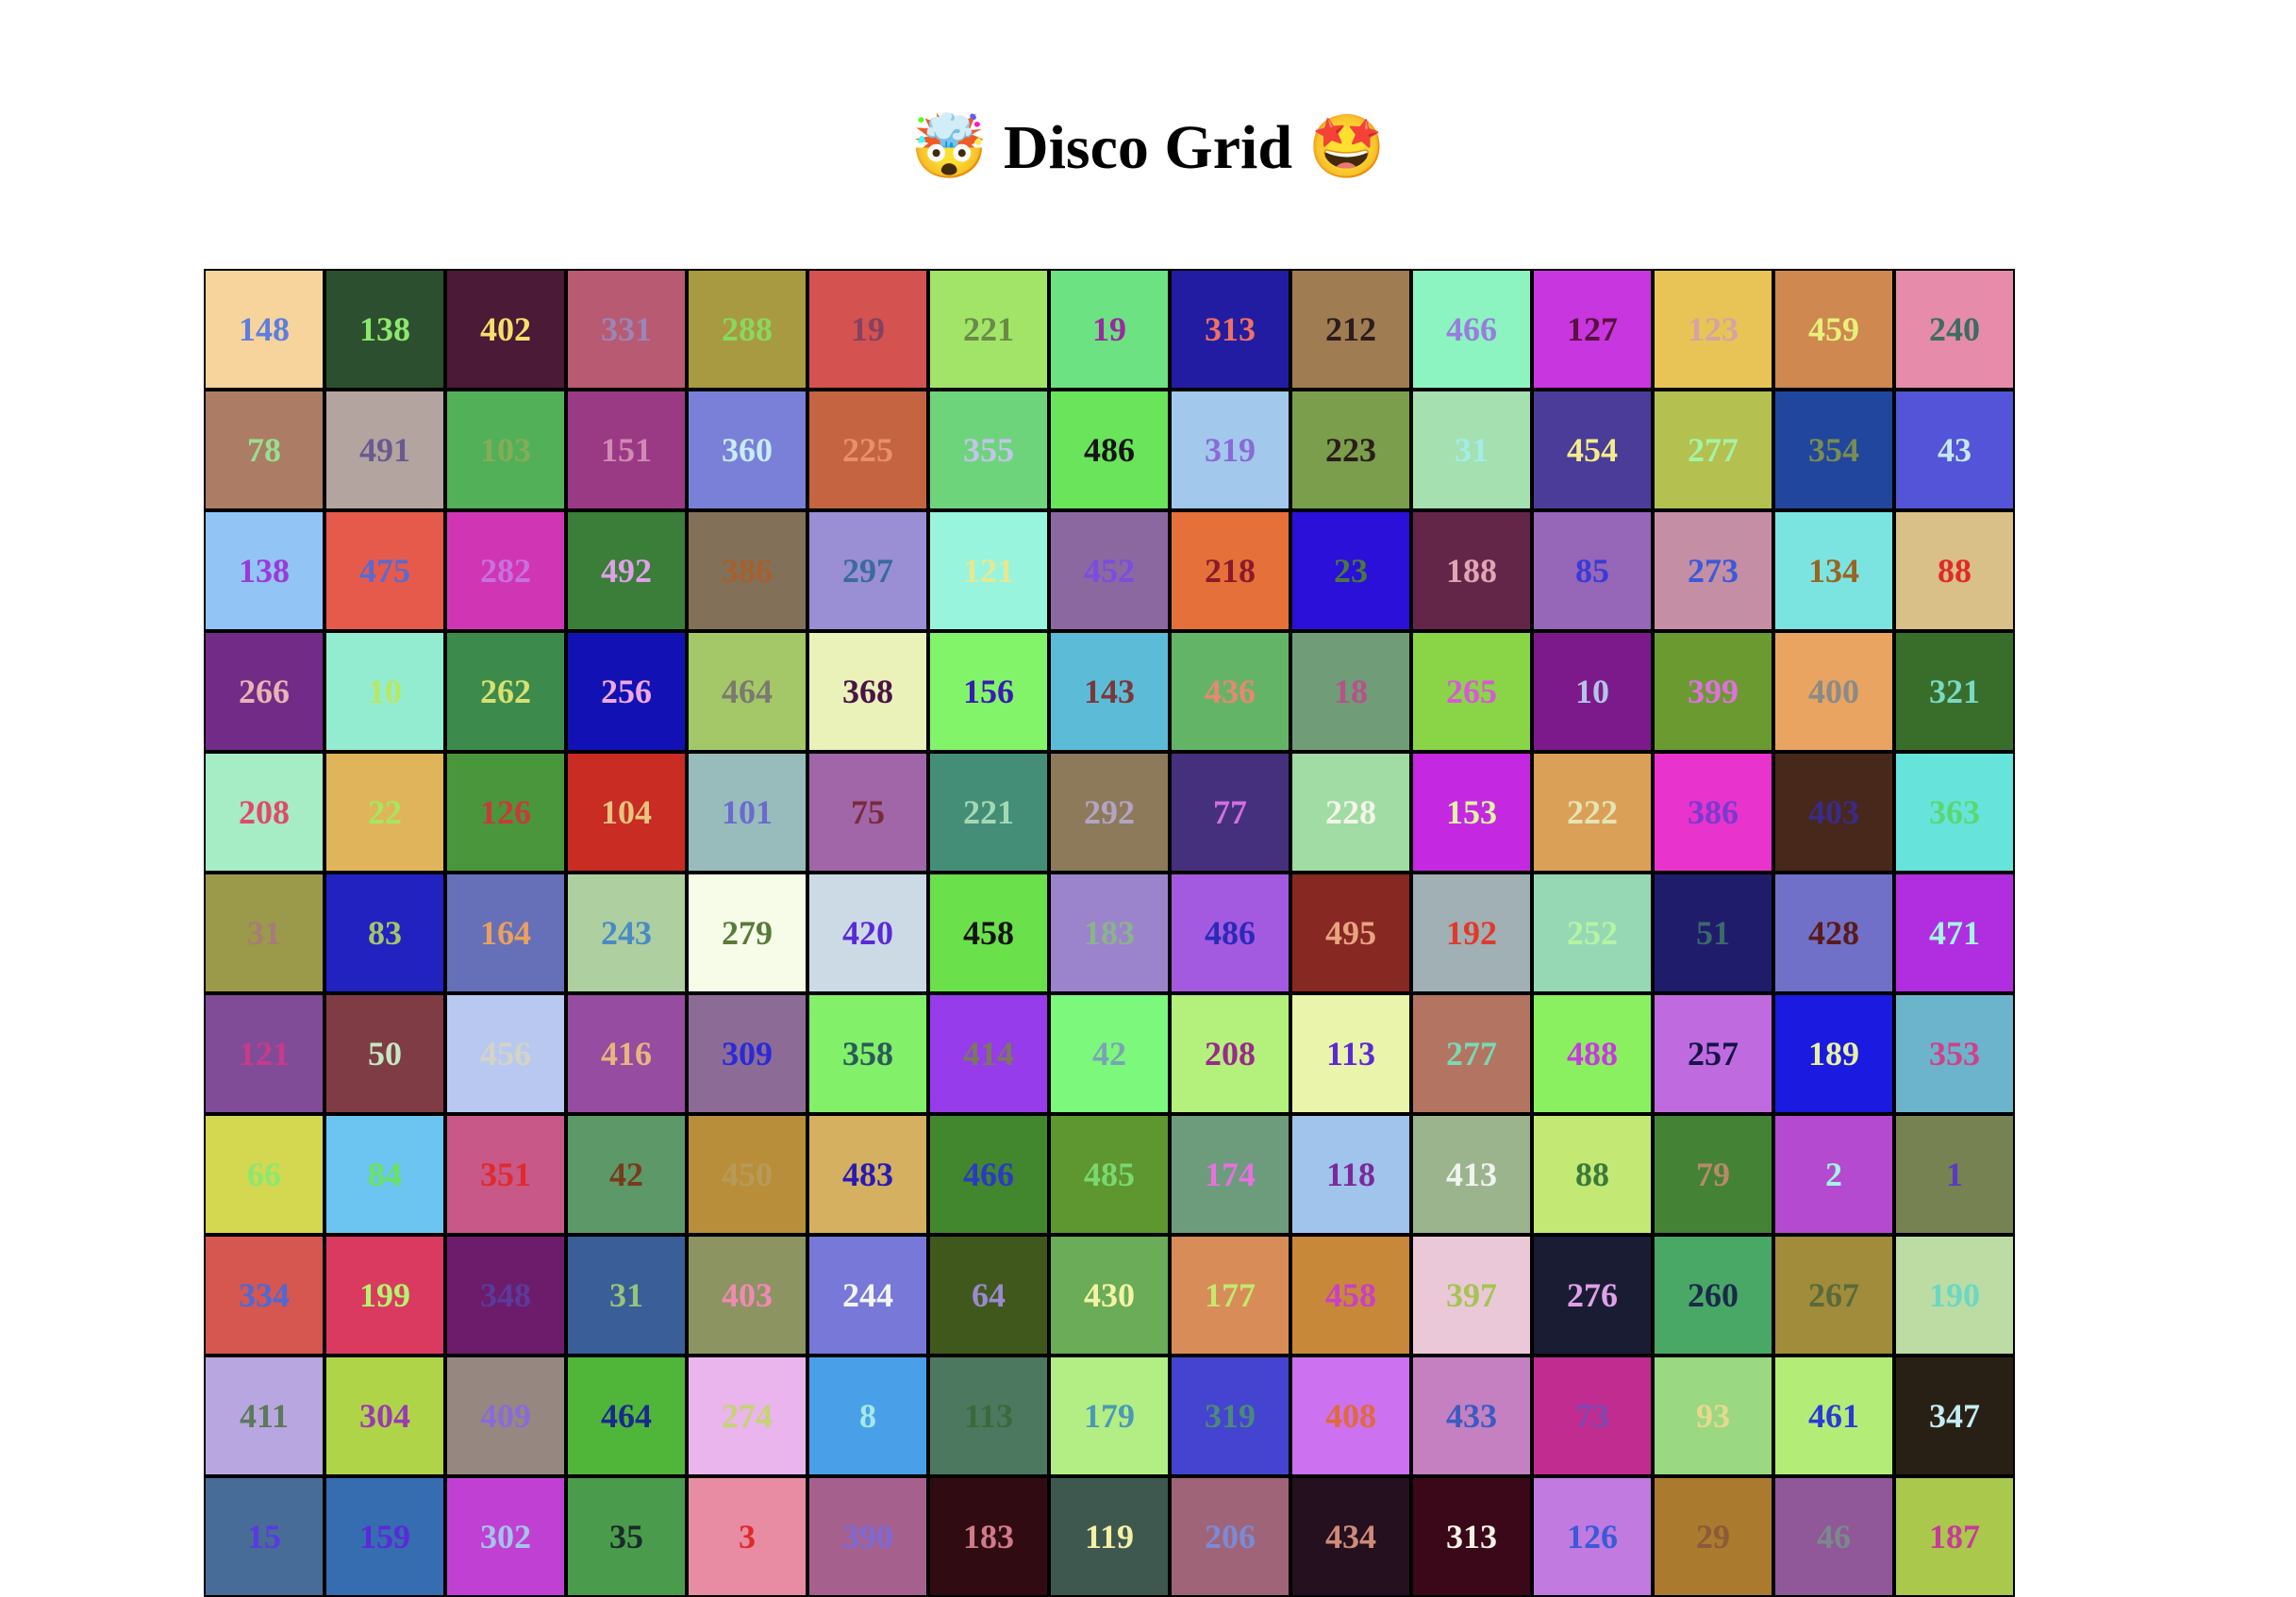 The image size is (2296, 1597). What do you see at coordinates (1833, 1053) in the screenshot?
I see `grid-cell: 189` at bounding box center [1833, 1053].